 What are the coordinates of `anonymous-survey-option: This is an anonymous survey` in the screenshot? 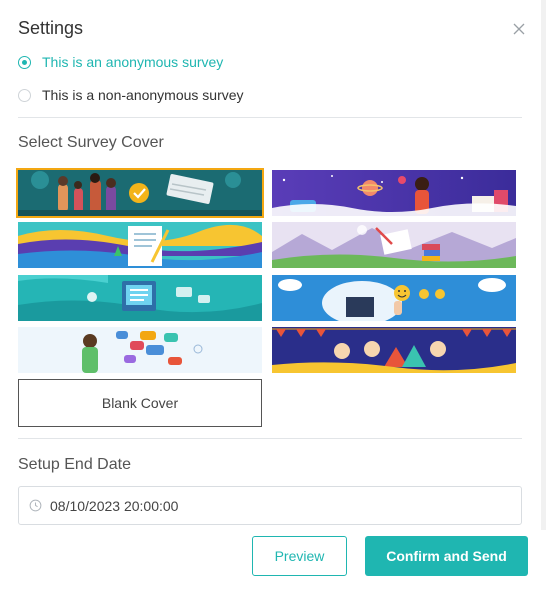 It's located at (120, 62).